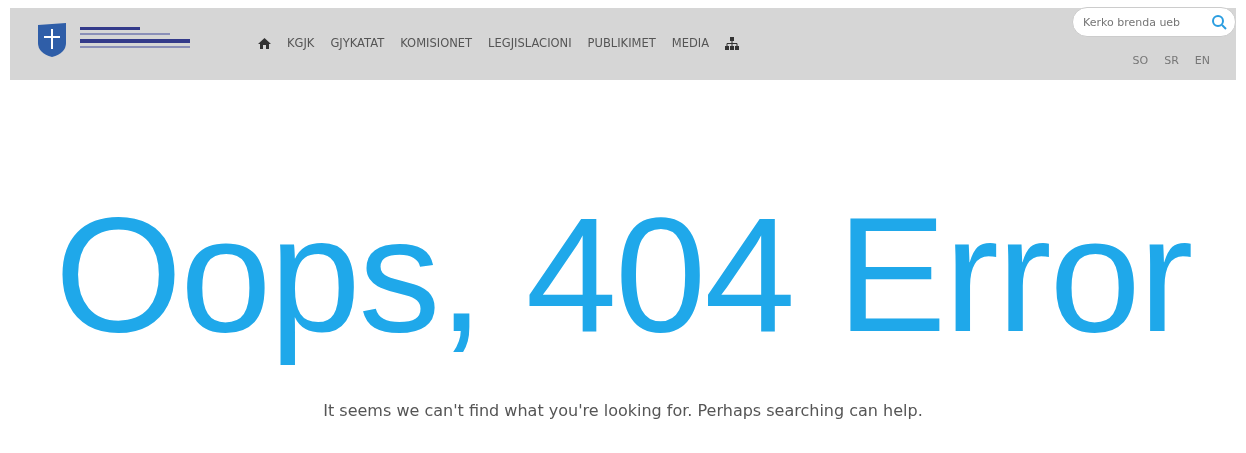 The width and height of the screenshot is (1246, 453). I want to click on error-message: It seems we can't find what you're looking for. Perhaps searching can help., so click(623, 411).